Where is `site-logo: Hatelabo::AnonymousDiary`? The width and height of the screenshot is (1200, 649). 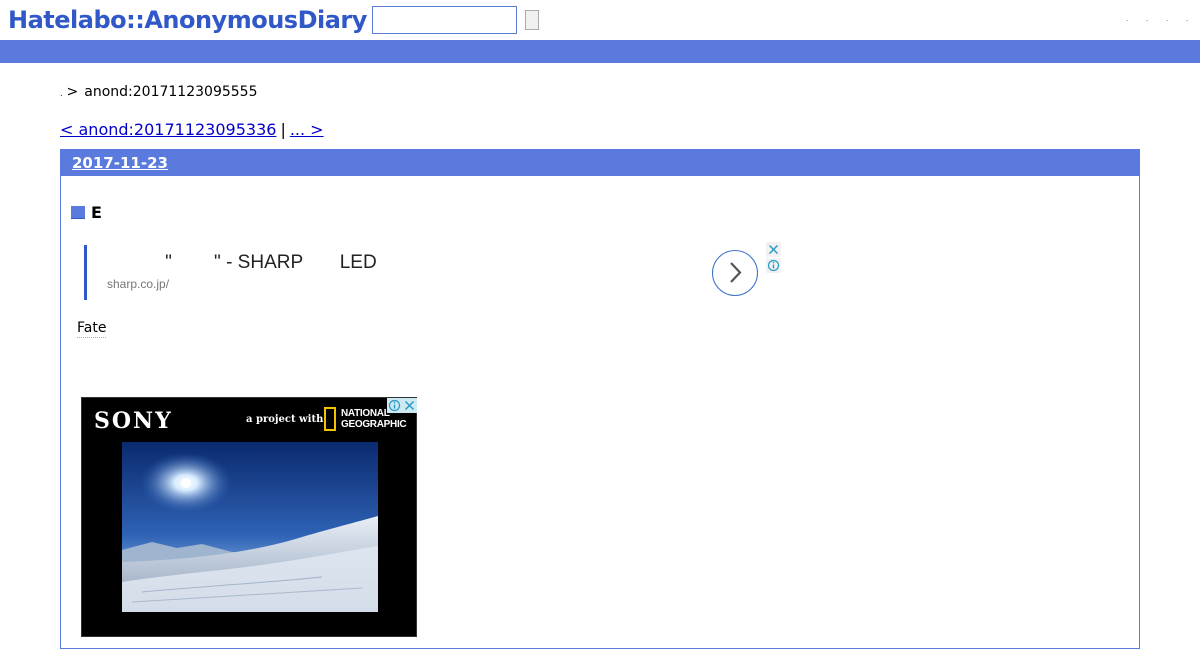 site-logo: Hatelabo::AnonymousDiary is located at coordinates (187, 20).